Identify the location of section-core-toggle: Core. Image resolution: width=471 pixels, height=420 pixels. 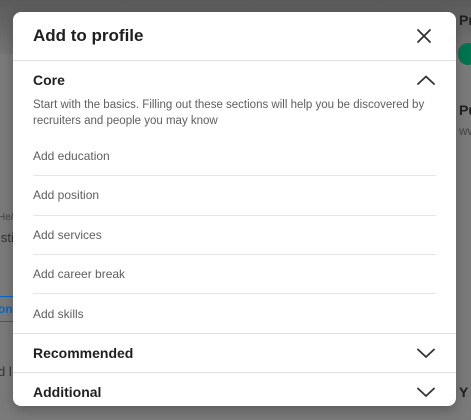
(234, 80).